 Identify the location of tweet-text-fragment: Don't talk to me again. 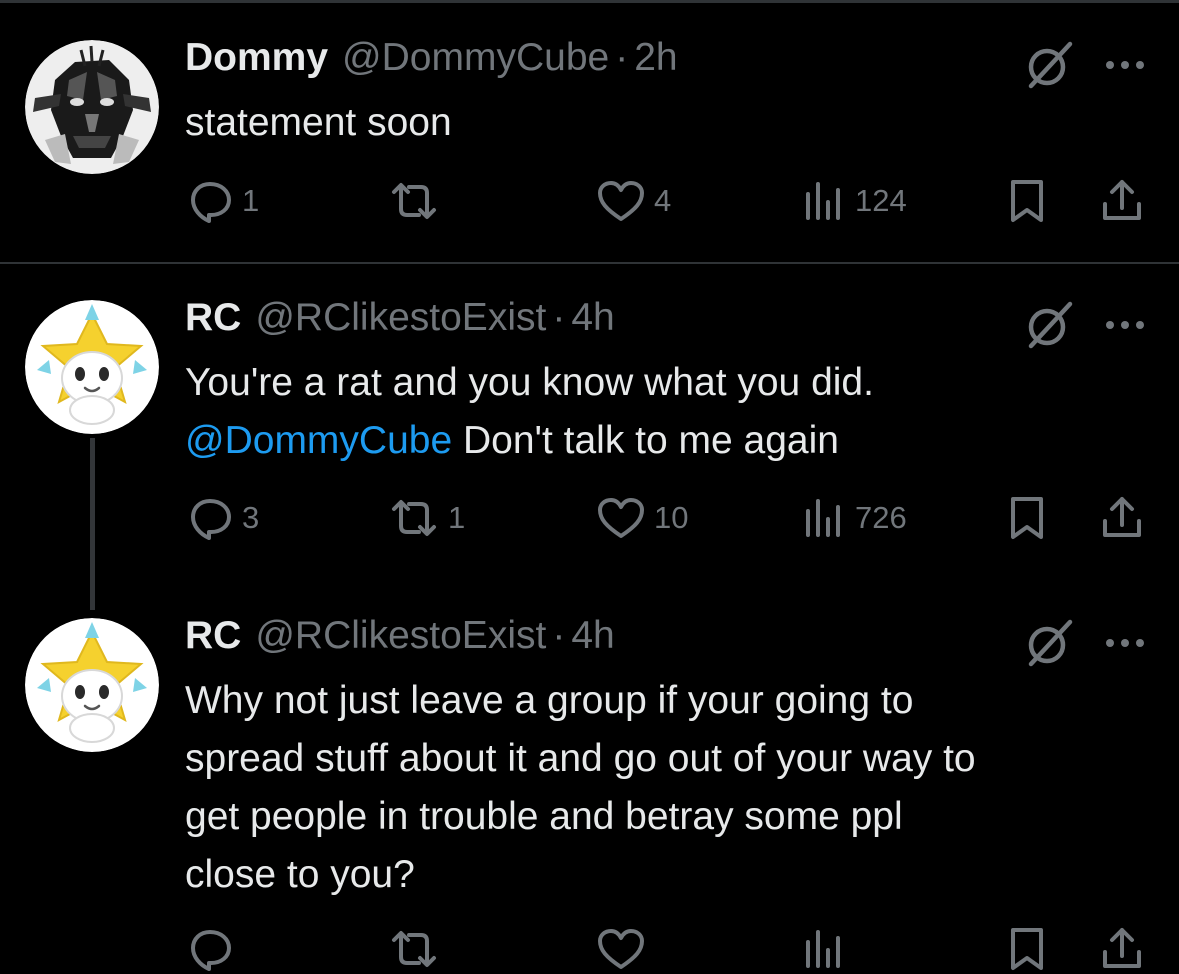
(645, 440).